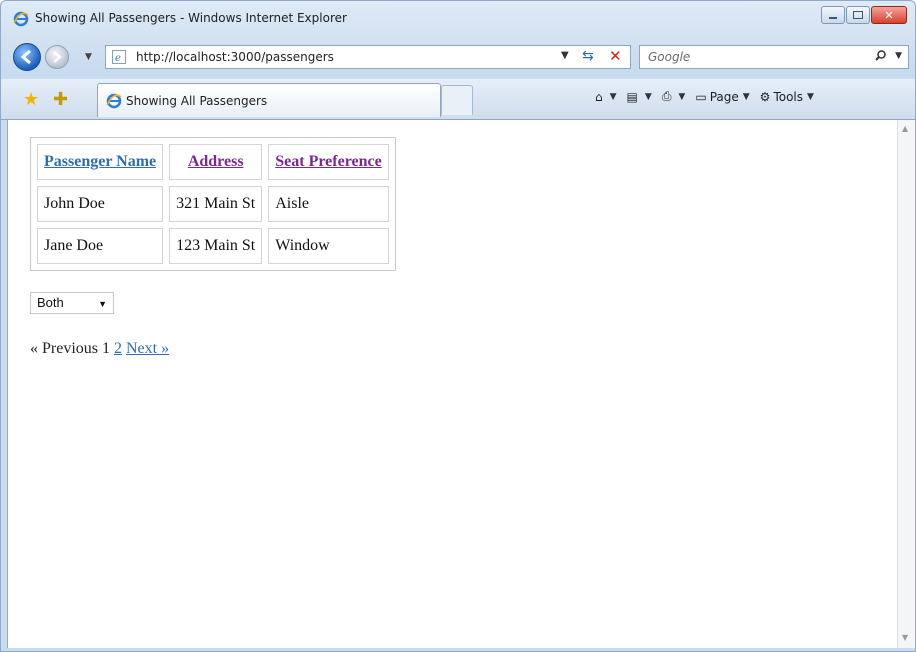 The width and height of the screenshot is (916, 652). Describe the element at coordinates (615, 56) in the screenshot. I see `stop-icon: ✕` at that location.